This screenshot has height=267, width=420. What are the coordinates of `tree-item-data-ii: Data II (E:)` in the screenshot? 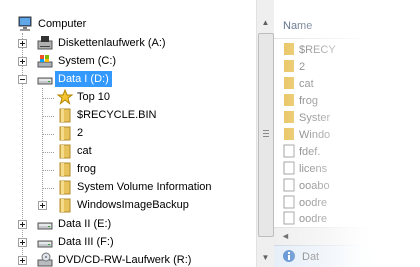 It's located at (128, 224).